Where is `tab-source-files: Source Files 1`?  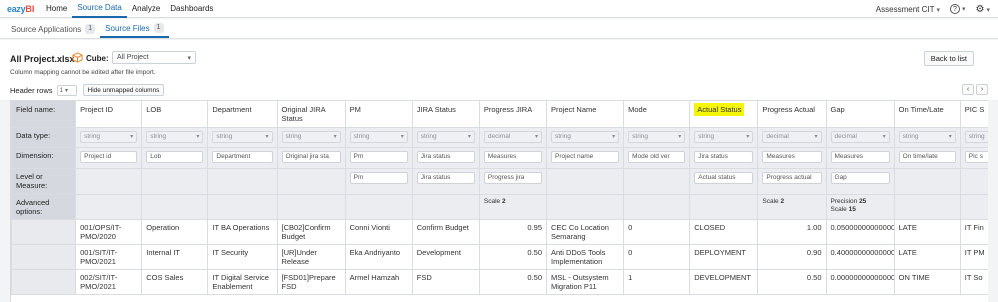 tab-source-files: Source Files 1 is located at coordinates (134, 29).